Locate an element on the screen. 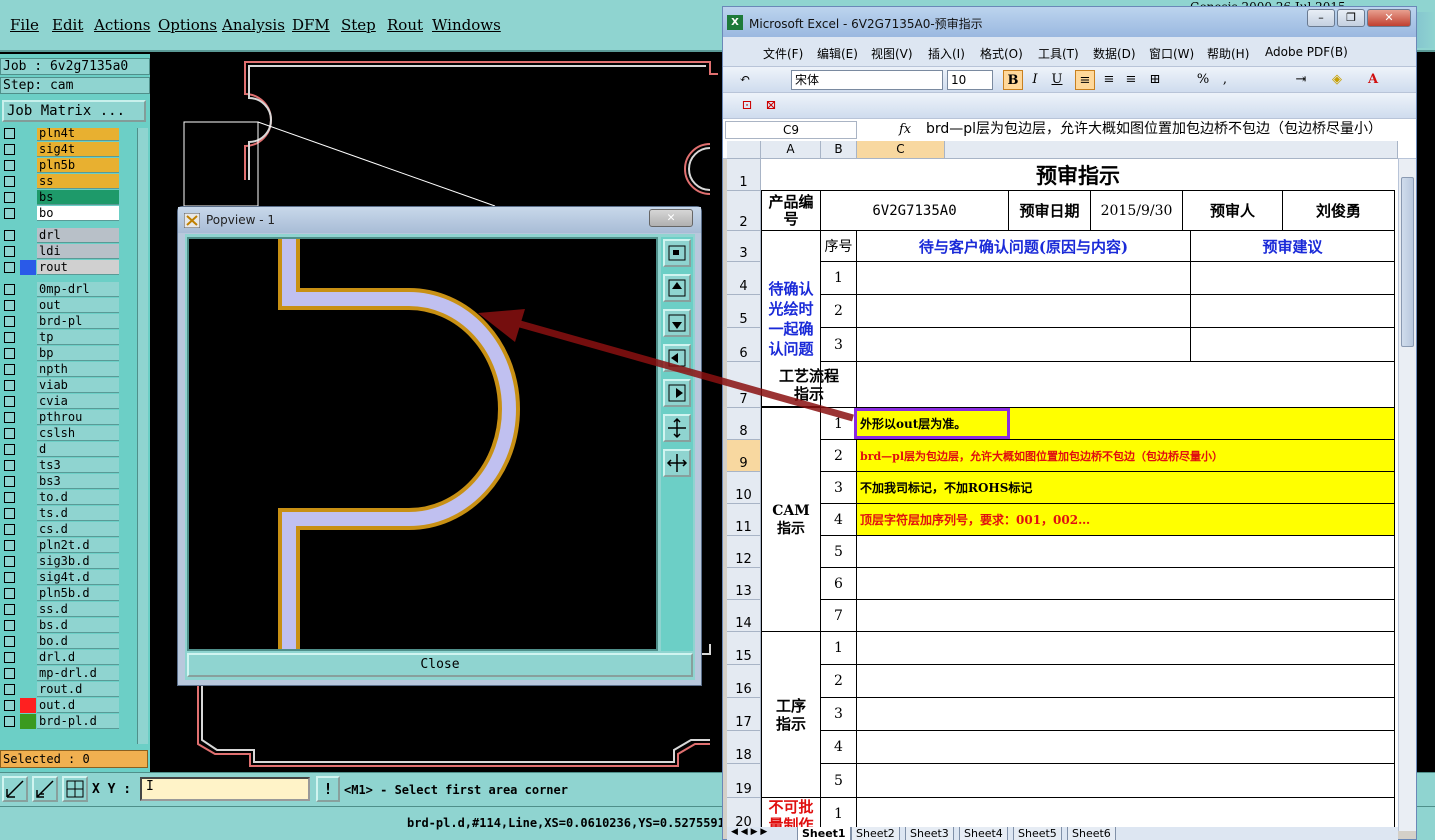  layer-name: 0mp-drl is located at coordinates (78, 289).